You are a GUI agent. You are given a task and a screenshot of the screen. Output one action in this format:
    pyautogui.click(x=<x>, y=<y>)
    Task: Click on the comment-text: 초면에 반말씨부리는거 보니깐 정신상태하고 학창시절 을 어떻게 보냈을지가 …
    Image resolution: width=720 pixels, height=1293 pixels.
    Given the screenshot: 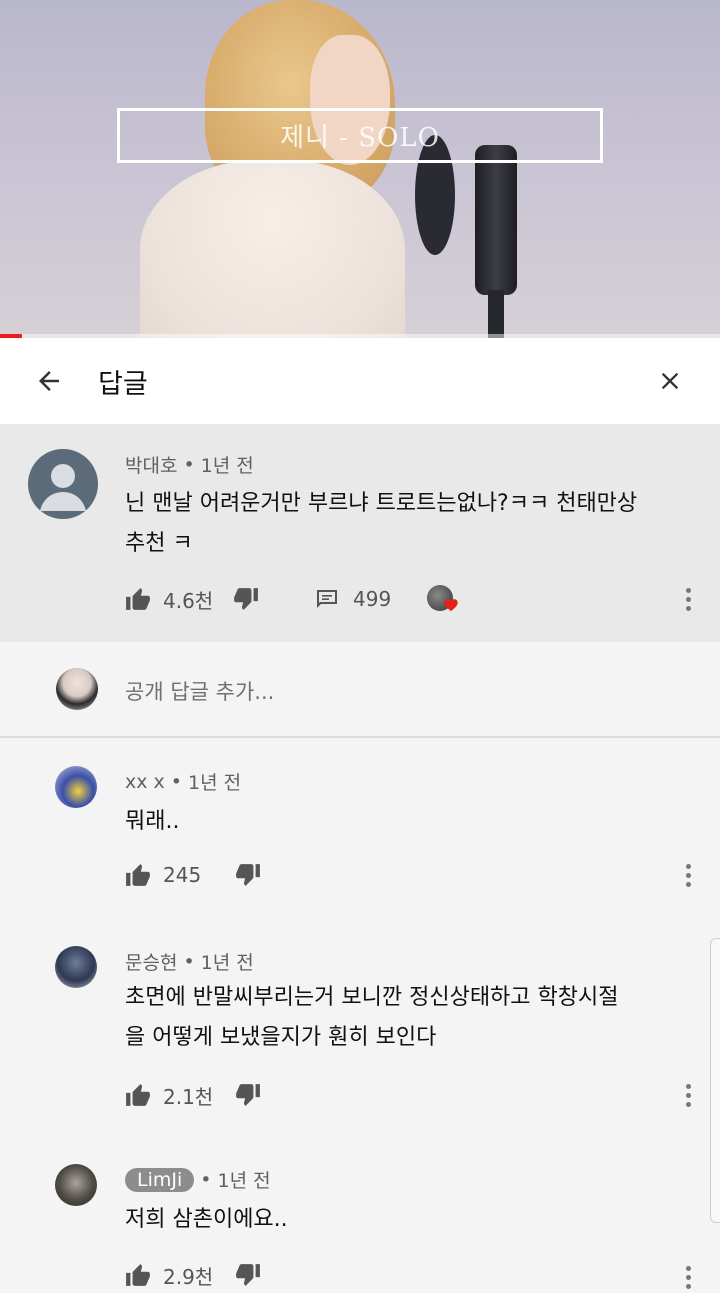 What is the action you would take?
    pyautogui.click(x=372, y=1018)
    